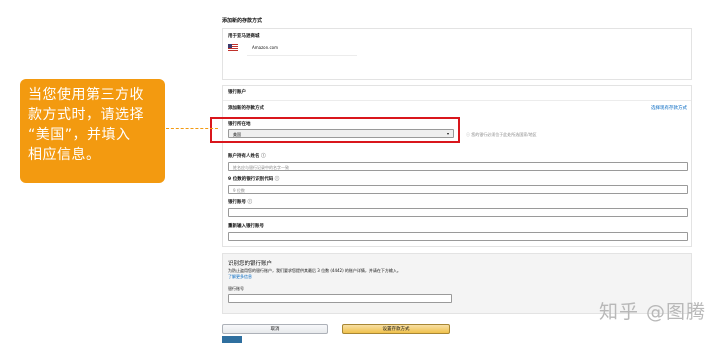 This screenshot has height=343, width=720. What do you see at coordinates (254, 179) in the screenshot?
I see `routing-label: 9 位数的银行识别代码 ⓘ` at bounding box center [254, 179].